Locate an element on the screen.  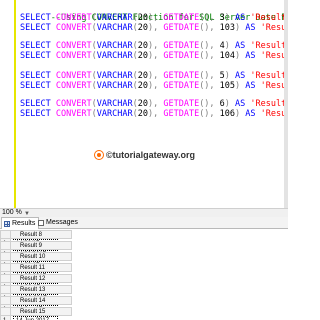
result-header-row: Result 10 is located at coordinates (36, 256).